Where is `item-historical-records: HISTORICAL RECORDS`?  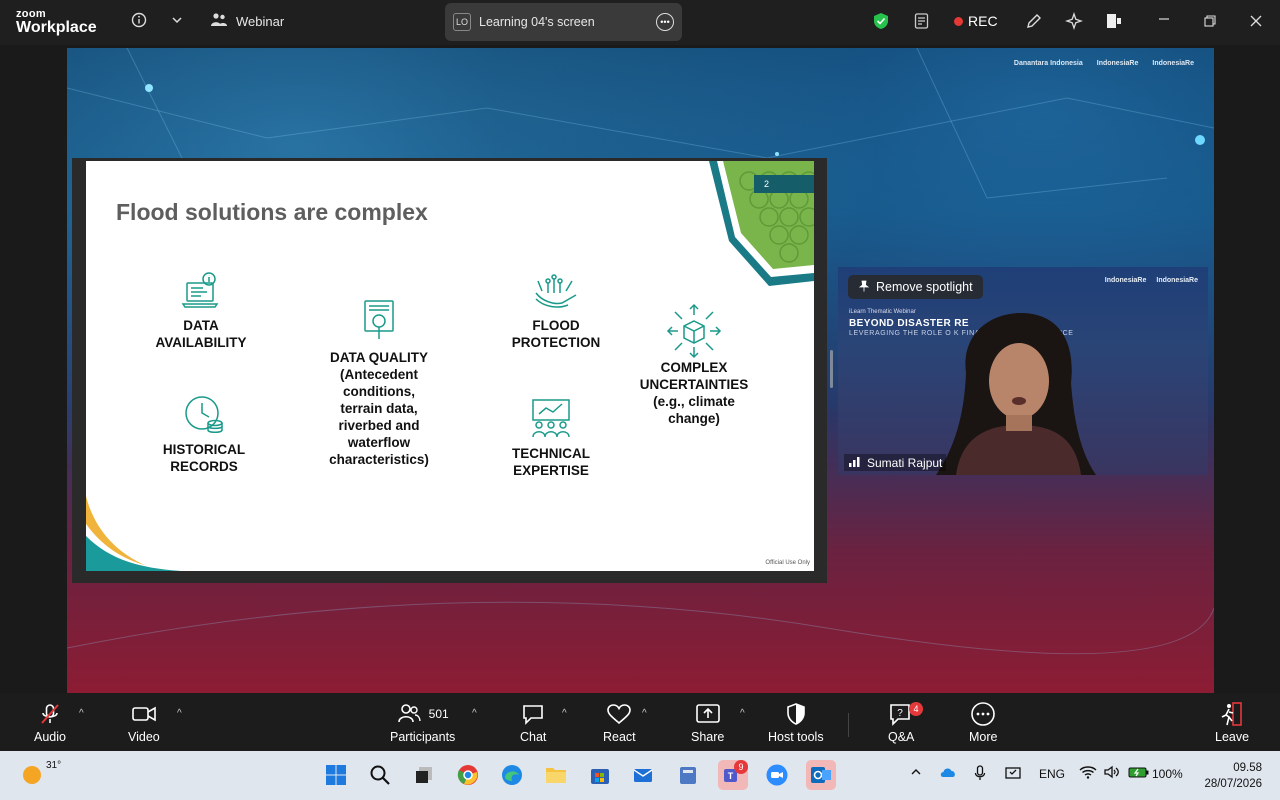
item-historical-records: HISTORICAL RECORDS is located at coordinates (204, 434).